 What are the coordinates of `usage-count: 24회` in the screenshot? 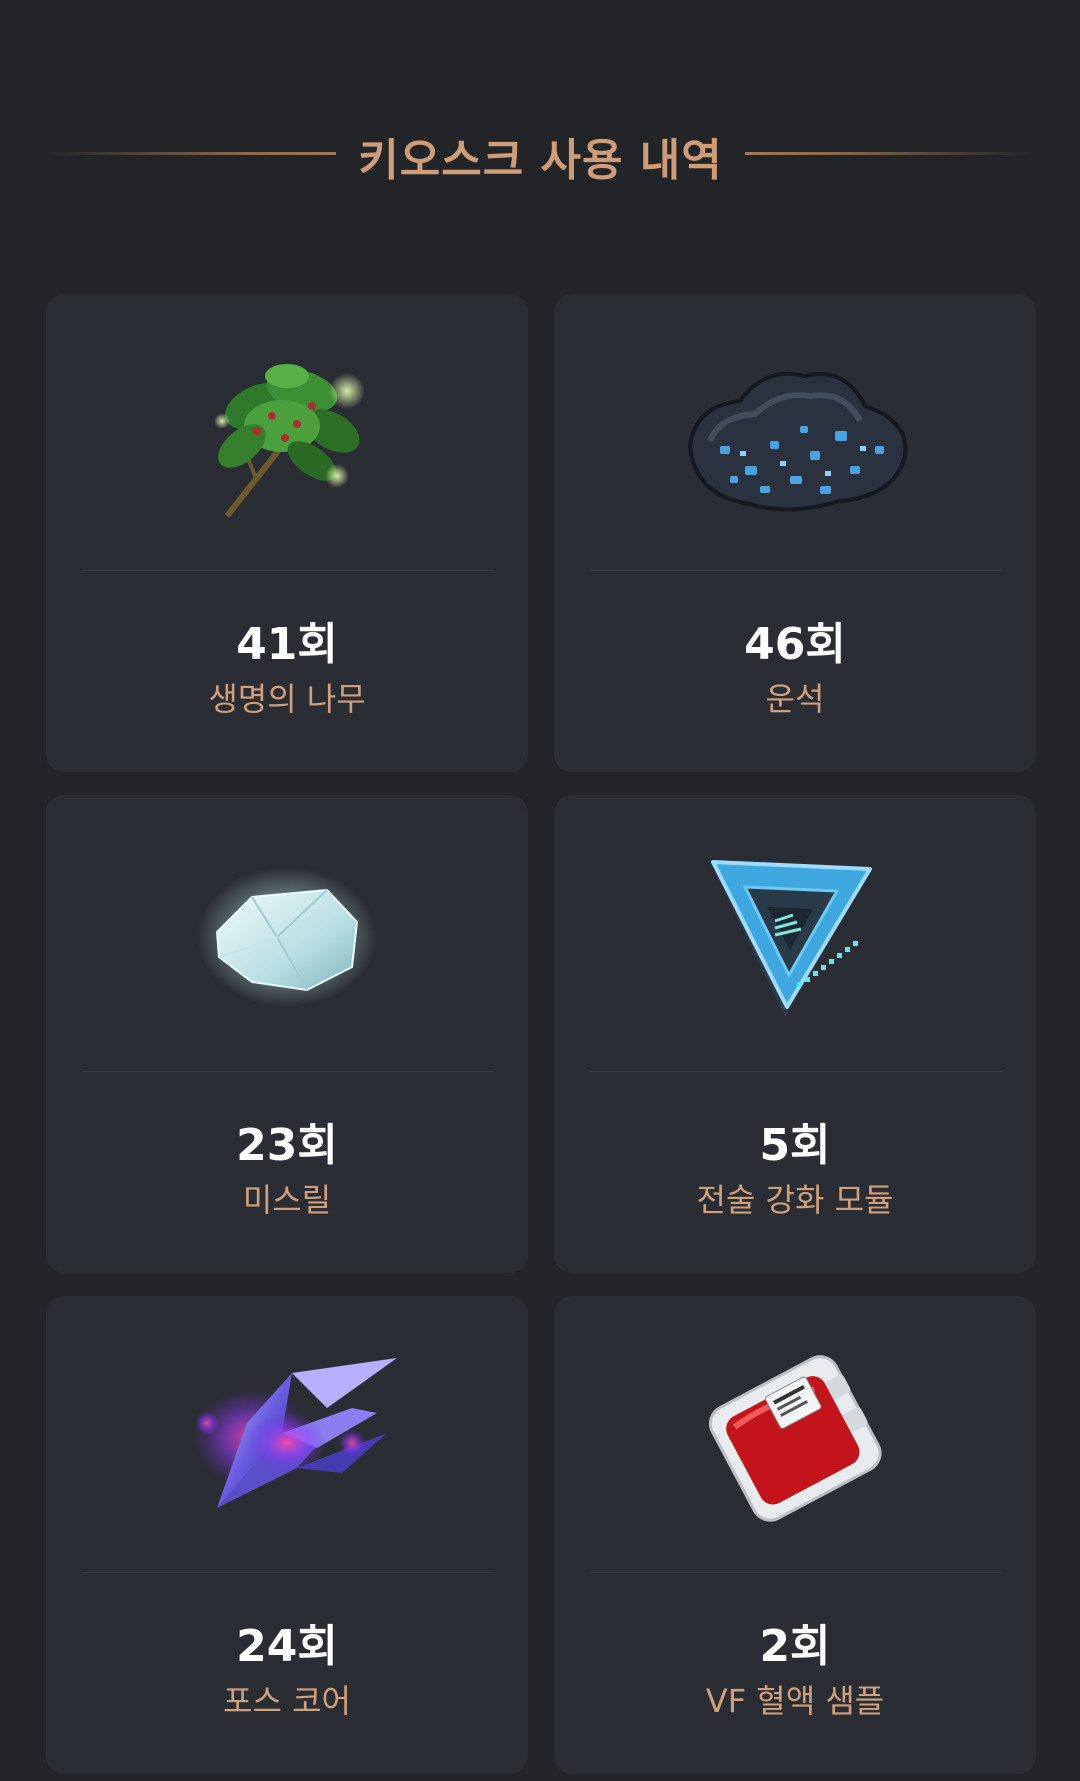 It's located at (287, 1646).